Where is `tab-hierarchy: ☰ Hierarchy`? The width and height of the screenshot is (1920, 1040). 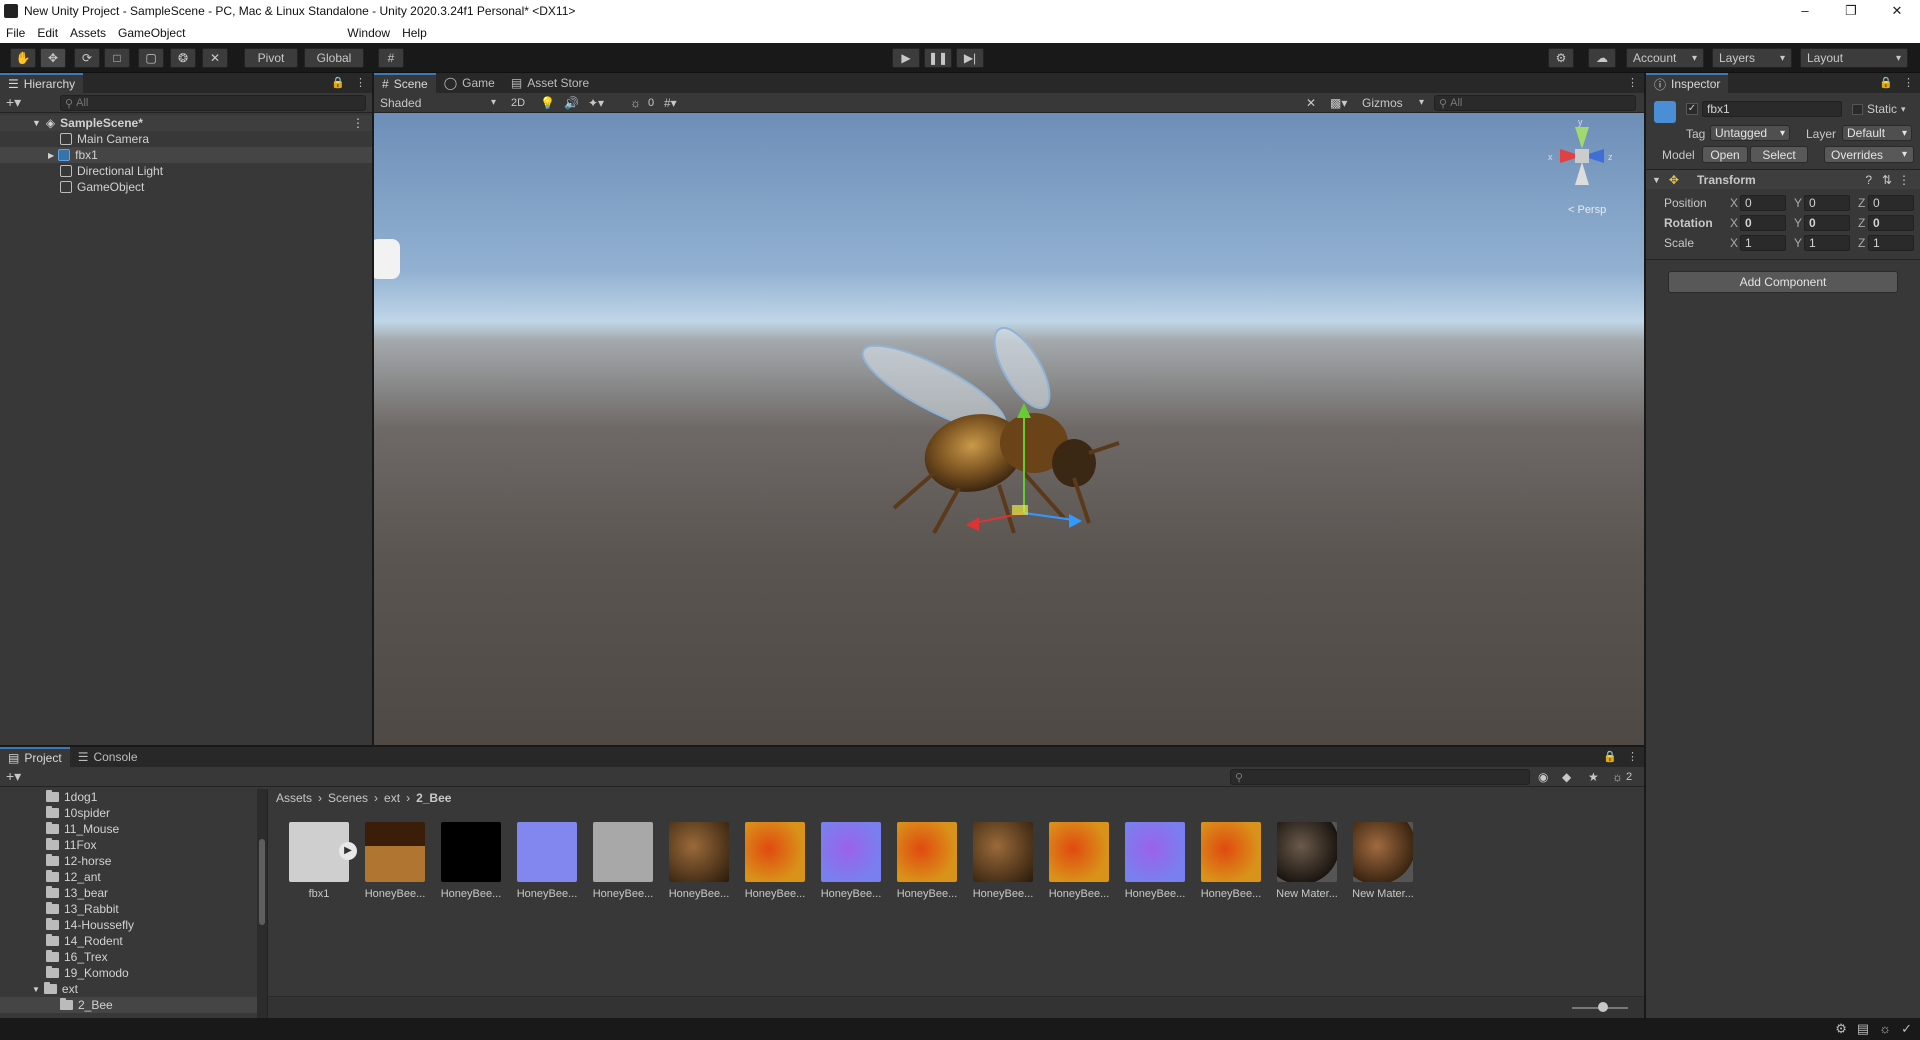
tab-hierarchy: ☰ Hierarchy is located at coordinates (42, 83).